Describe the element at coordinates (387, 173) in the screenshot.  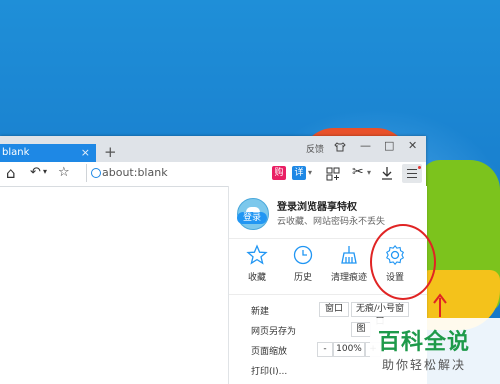
I see `download-icon` at that location.